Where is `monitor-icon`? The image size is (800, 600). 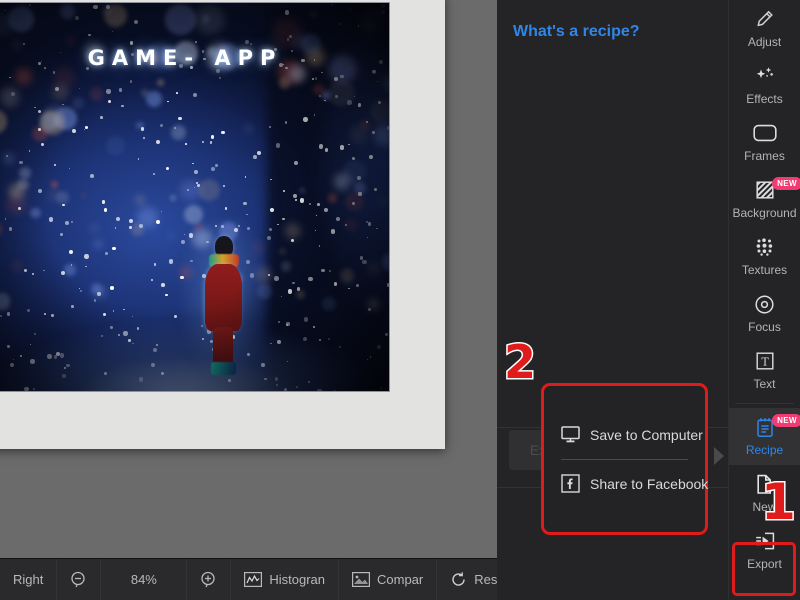
monitor-icon is located at coordinates (570, 434).